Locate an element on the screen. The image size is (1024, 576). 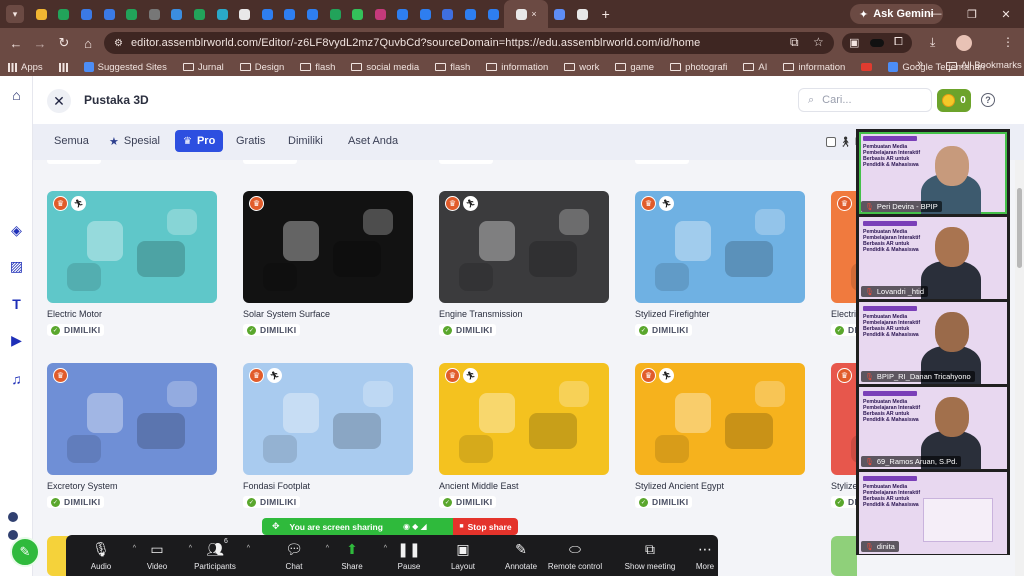
close-window-button: ✕ is located at coordinates (1006, 14).